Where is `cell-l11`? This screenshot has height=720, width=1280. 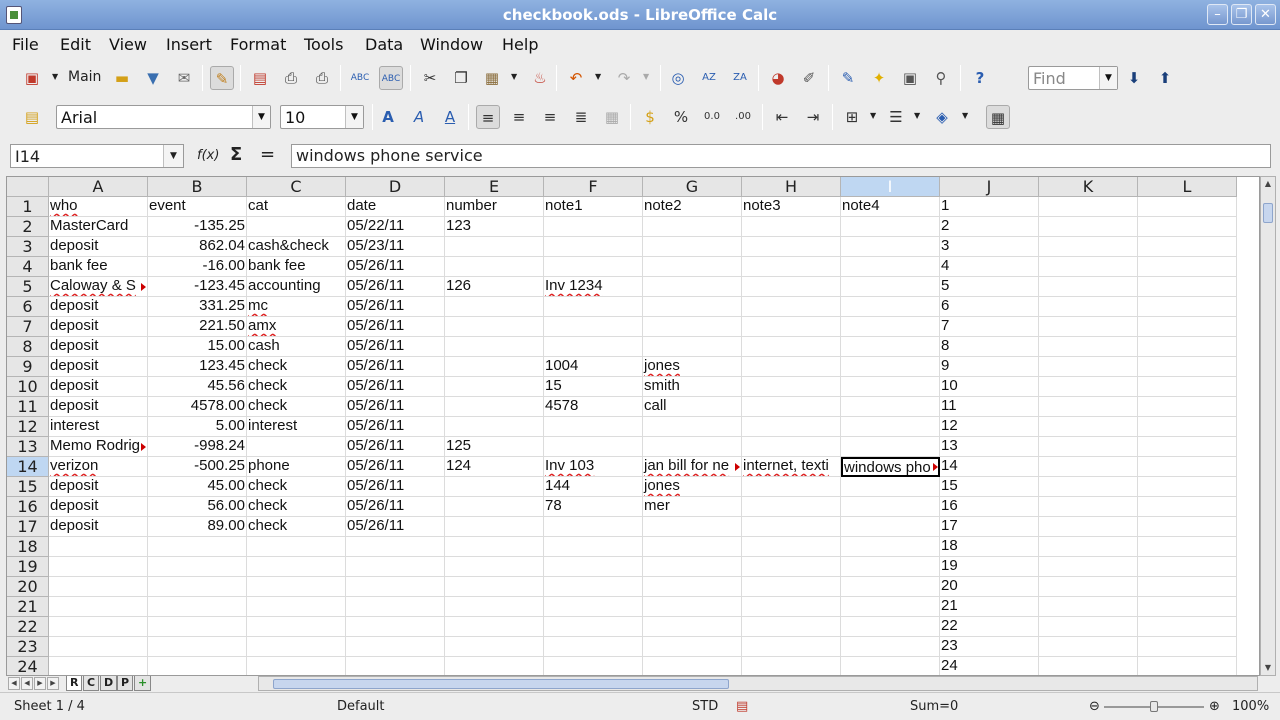
cell-l11 is located at coordinates (1187, 407).